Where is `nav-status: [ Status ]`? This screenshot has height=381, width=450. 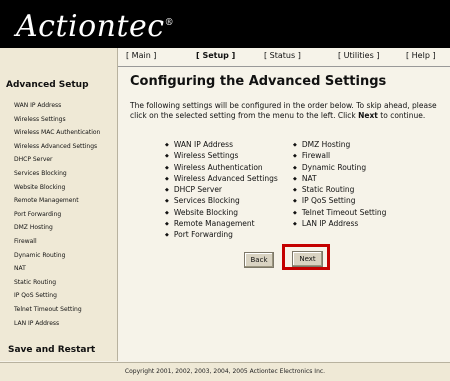 nav-status: [ Status ] is located at coordinates (282, 55).